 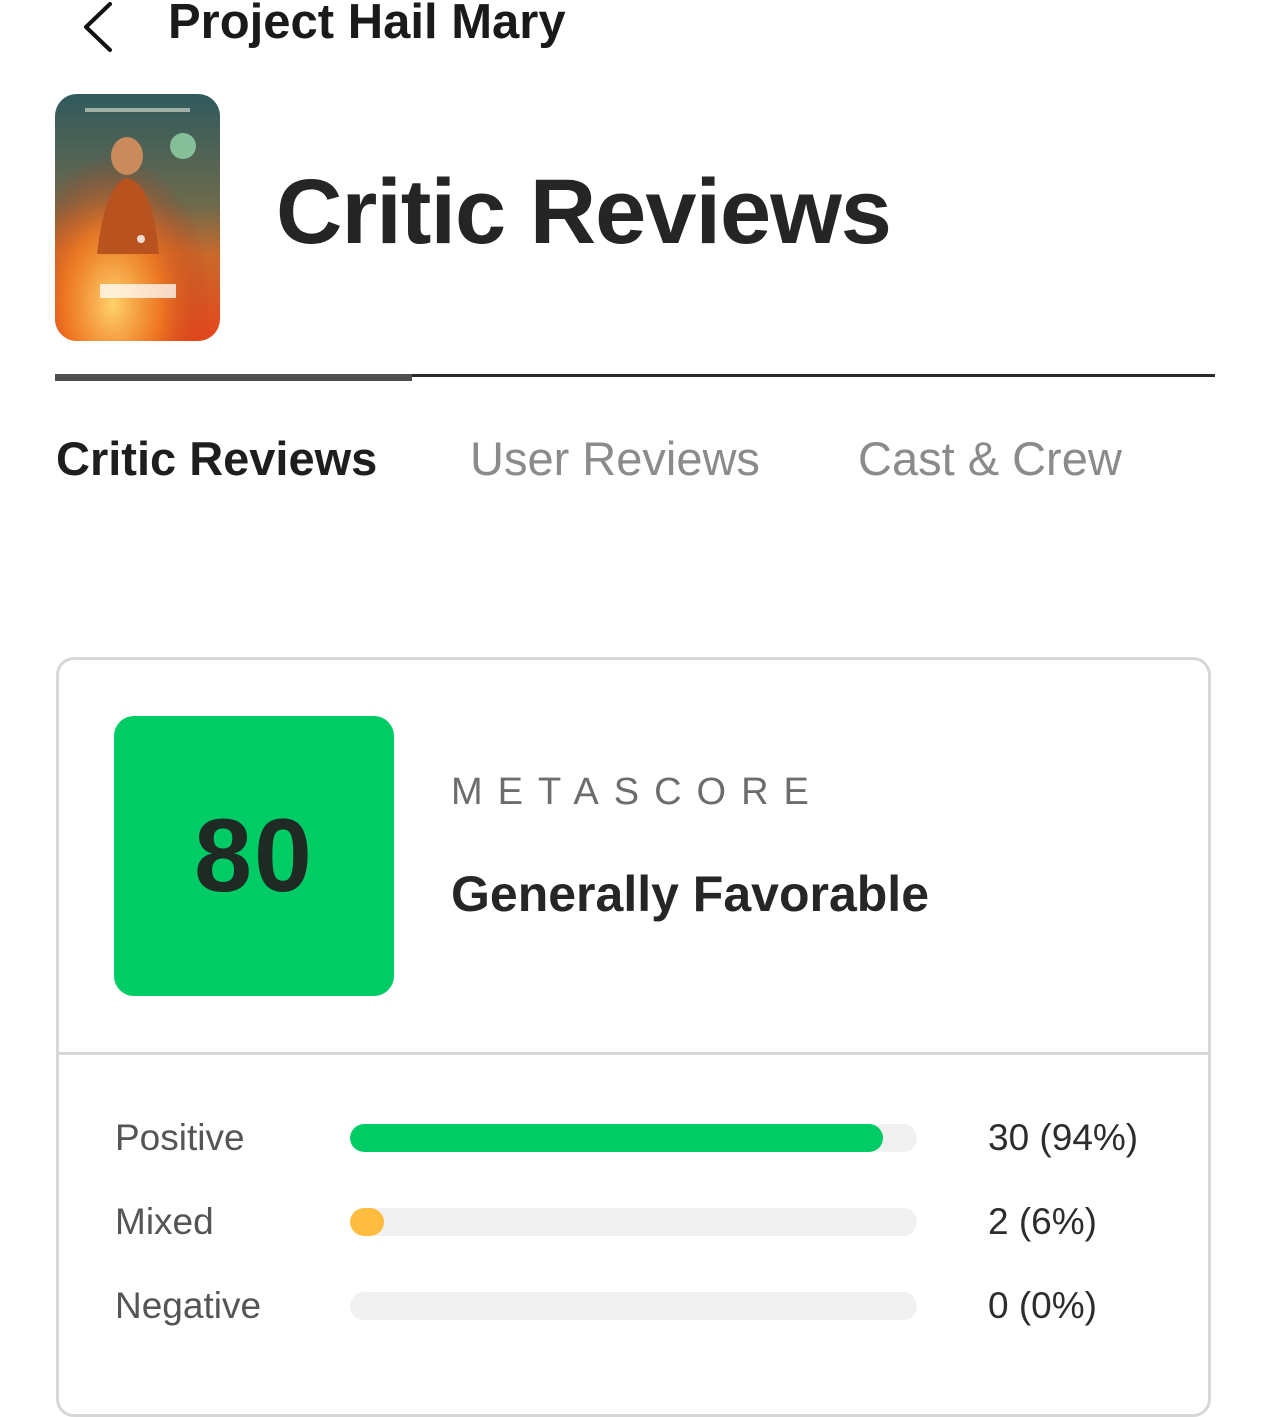 What do you see at coordinates (1063, 1137) in the screenshot?
I see `distribution-count: 30 (94%)` at bounding box center [1063, 1137].